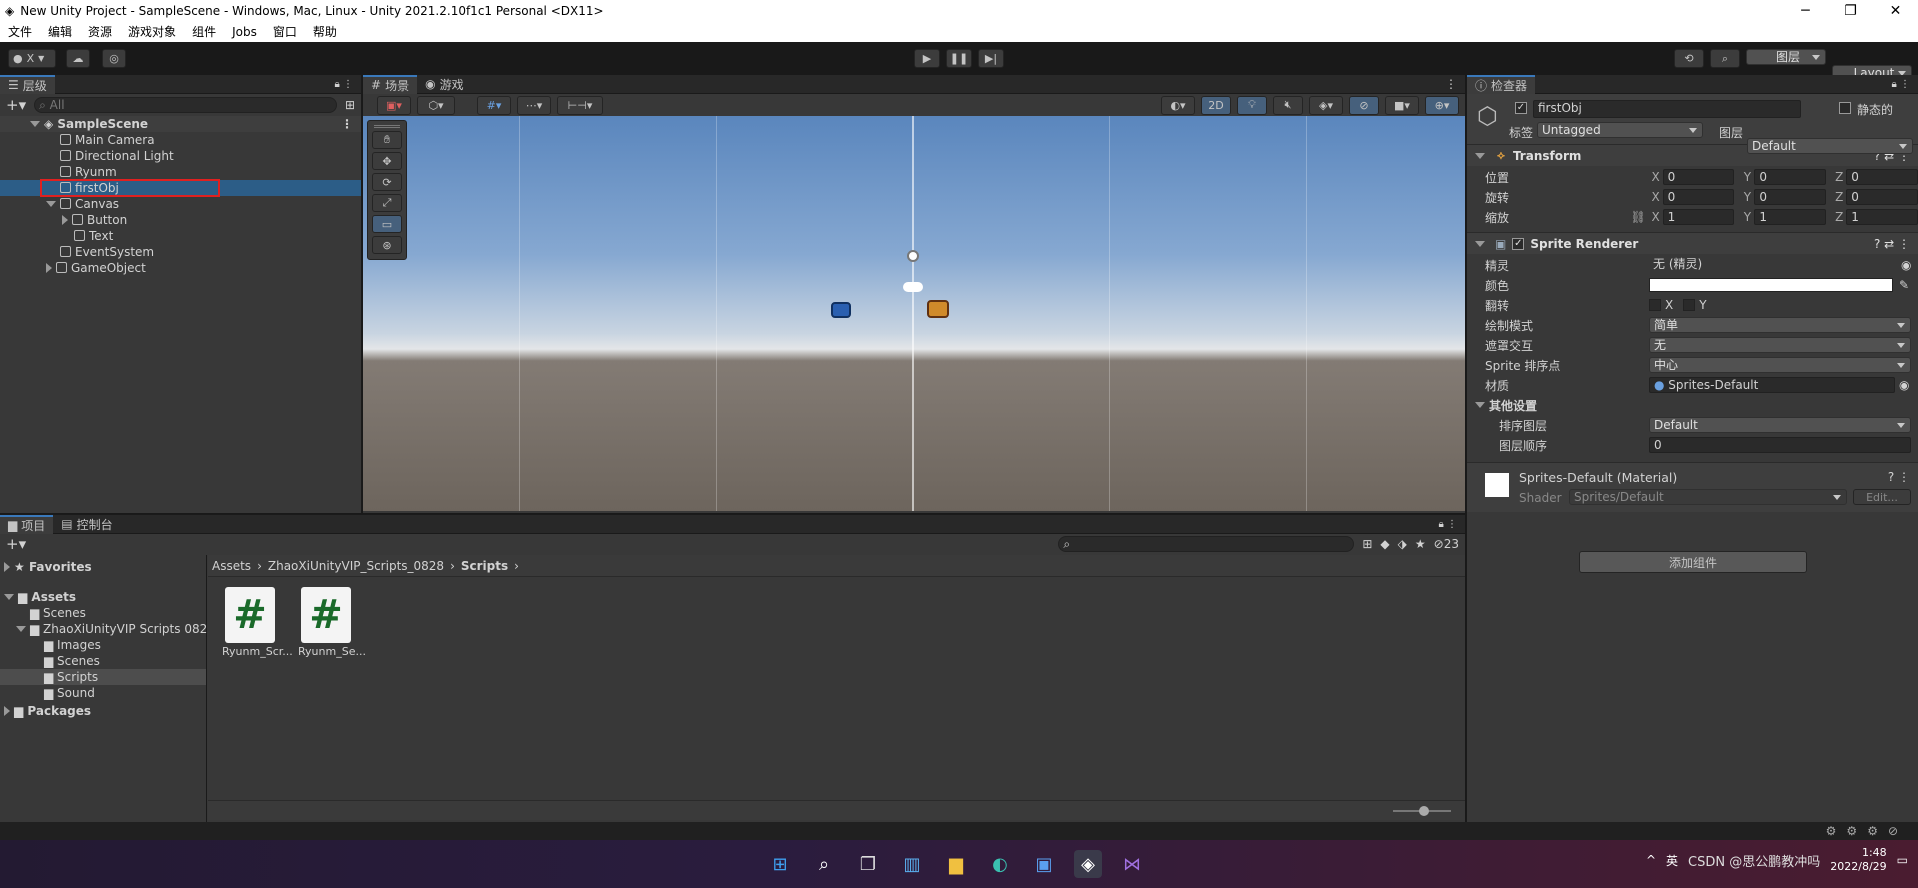  Describe the element at coordinates (1402, 105) in the screenshot. I see `camera-button: ■▾` at that location.